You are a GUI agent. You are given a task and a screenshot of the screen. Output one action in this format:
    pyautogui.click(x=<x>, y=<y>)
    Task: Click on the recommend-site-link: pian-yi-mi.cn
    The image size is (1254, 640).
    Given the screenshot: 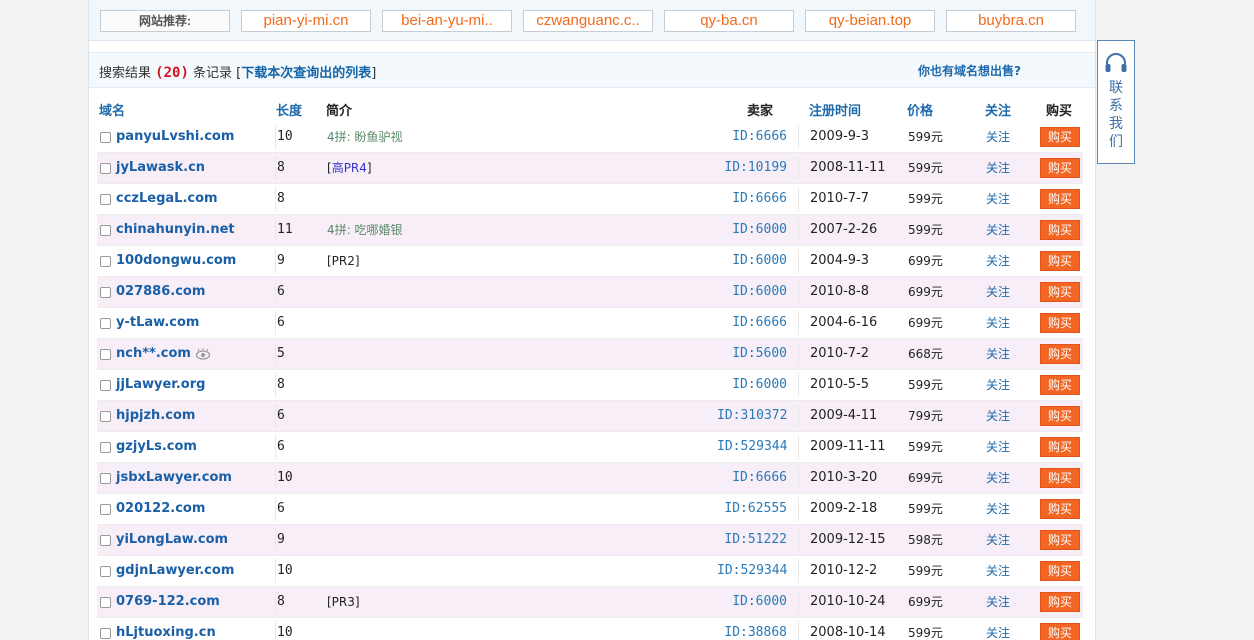 What is the action you would take?
    pyautogui.click(x=306, y=21)
    